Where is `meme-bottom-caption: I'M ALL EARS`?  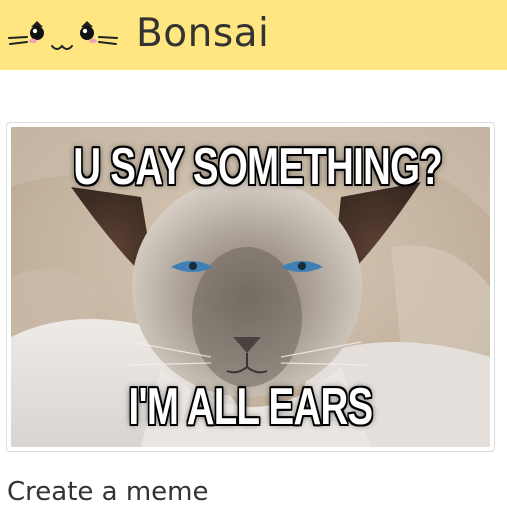
meme-bottom-caption: I'M ALL EARS is located at coordinates (251, 407).